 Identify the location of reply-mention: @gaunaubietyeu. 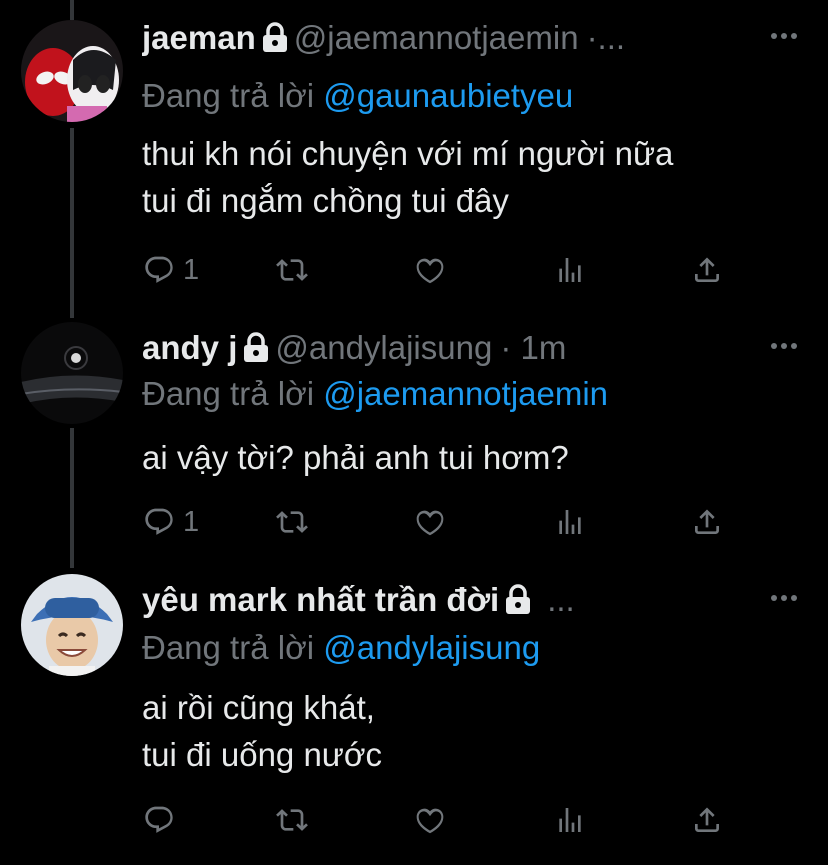
(448, 95).